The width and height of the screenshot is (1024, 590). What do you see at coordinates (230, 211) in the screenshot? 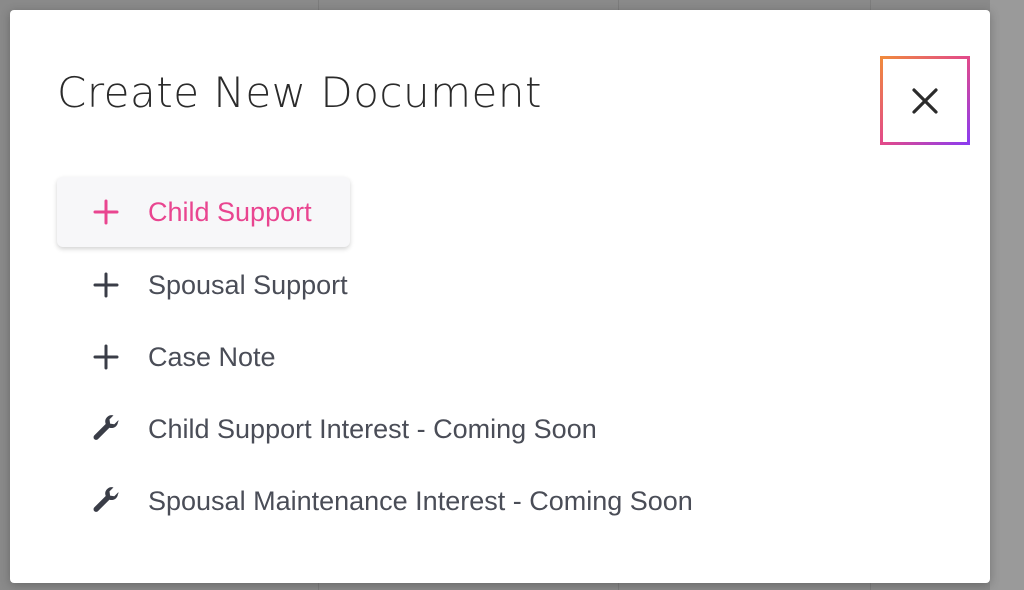
I see `menu-item-label: Child Support` at bounding box center [230, 211].